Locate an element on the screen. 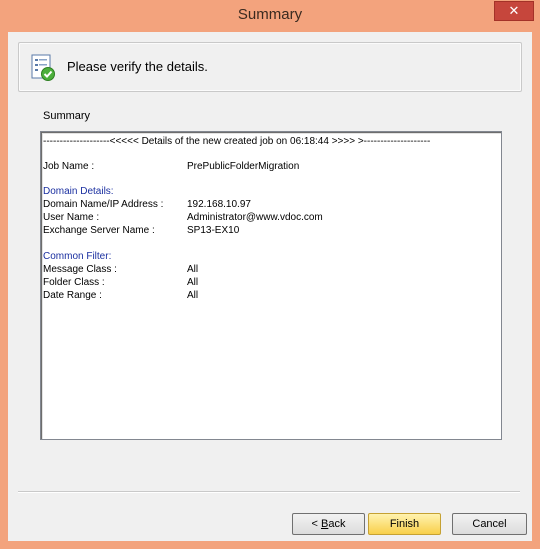 The height and width of the screenshot is (549, 540). message-class-label: Message Class : is located at coordinates (80, 269).